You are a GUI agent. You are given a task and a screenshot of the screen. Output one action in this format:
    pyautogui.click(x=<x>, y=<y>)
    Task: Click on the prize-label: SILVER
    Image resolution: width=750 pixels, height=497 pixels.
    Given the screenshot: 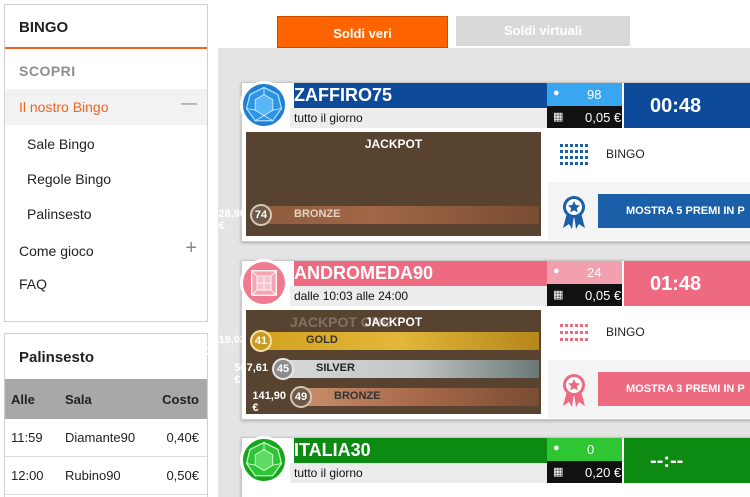 What is the action you would take?
    pyautogui.click(x=335, y=368)
    